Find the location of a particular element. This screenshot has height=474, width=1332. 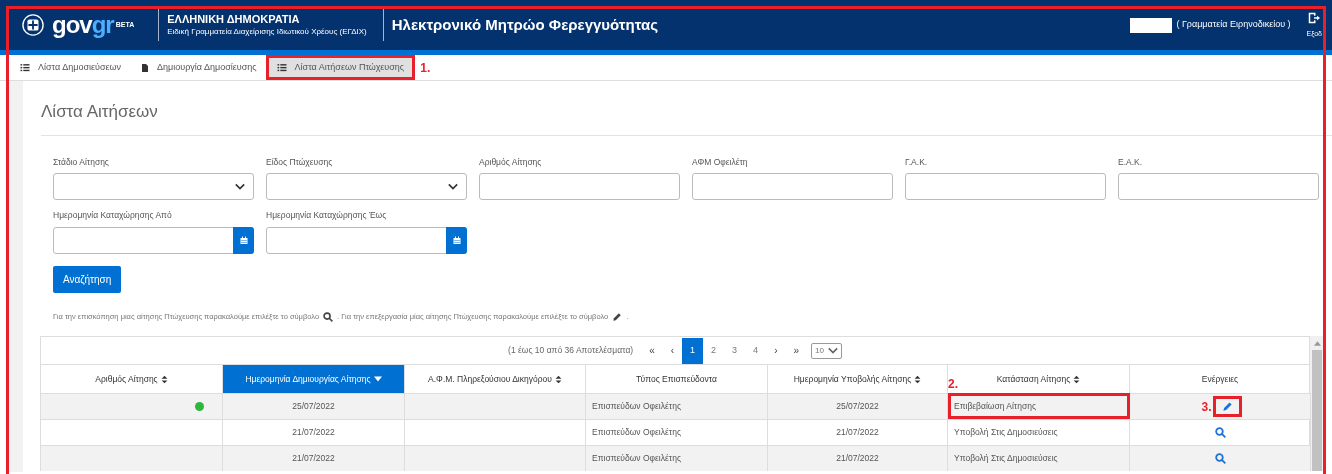

nav-tab: Λίστα Αιτήσεων Πτώχευσης is located at coordinates (340, 67).